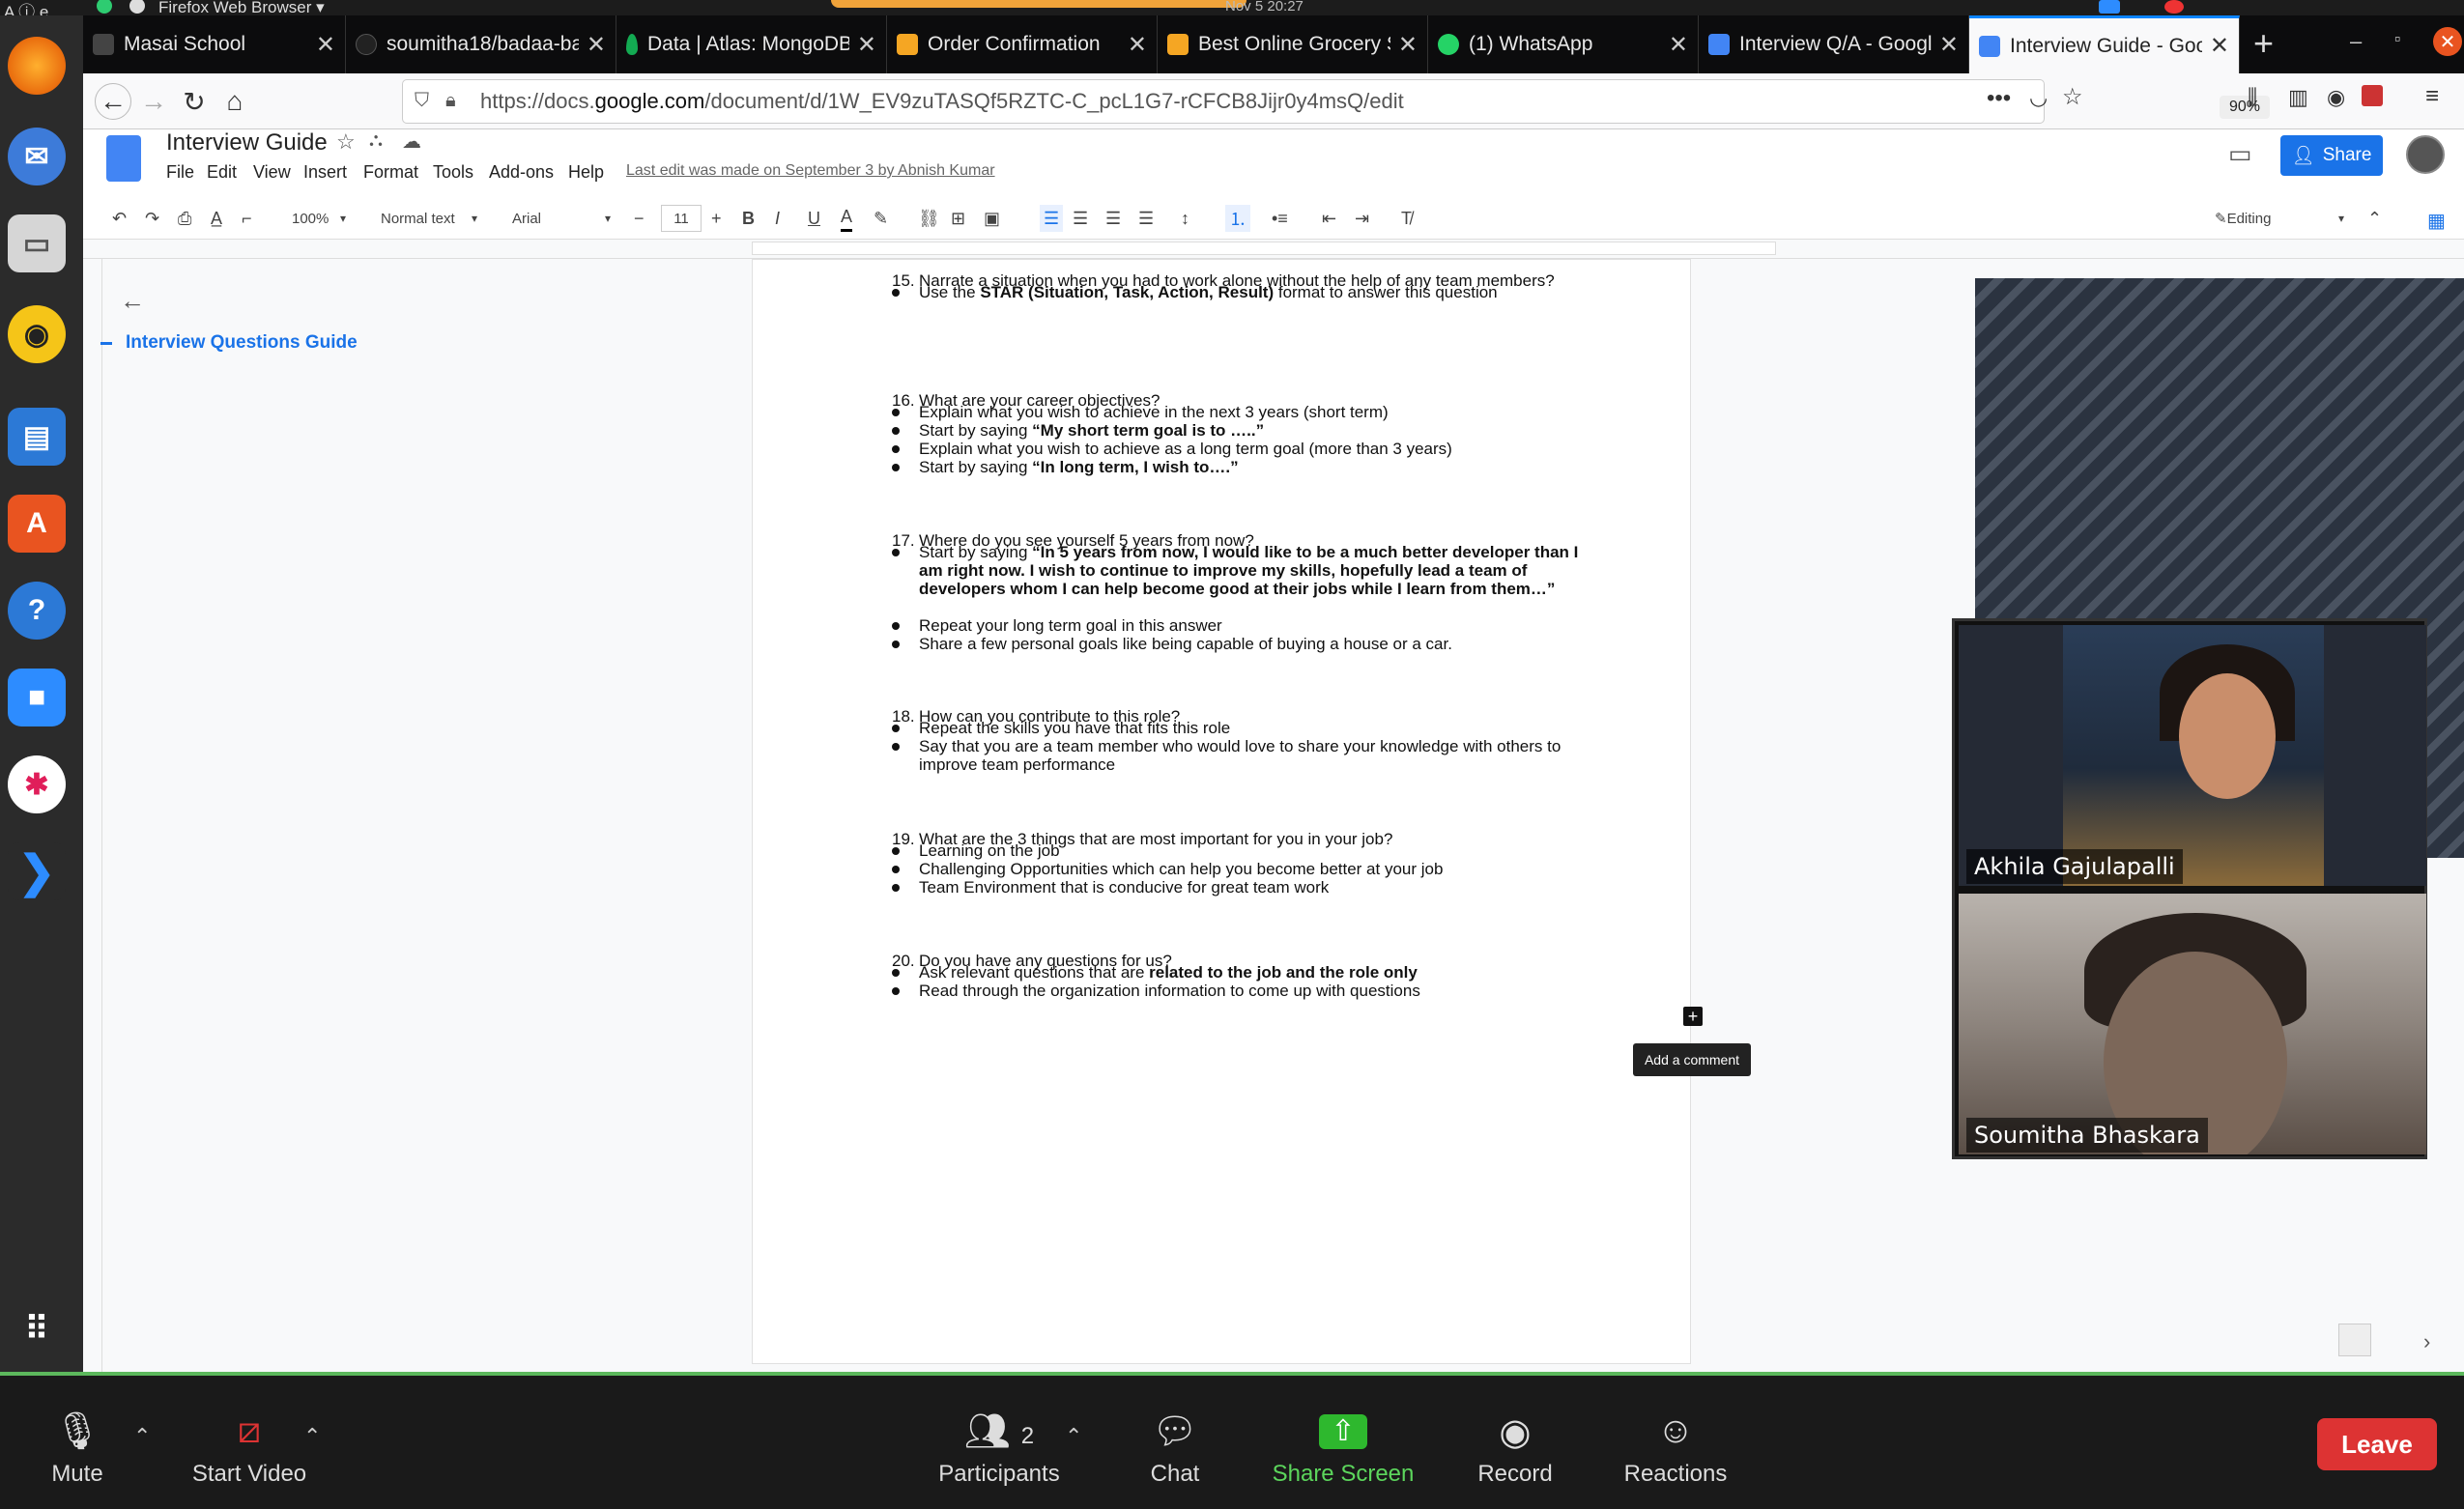 The height and width of the screenshot is (1509, 2464). Describe the element at coordinates (214, 44) in the screenshot. I see `tab-masai: Masai School ✕` at that location.